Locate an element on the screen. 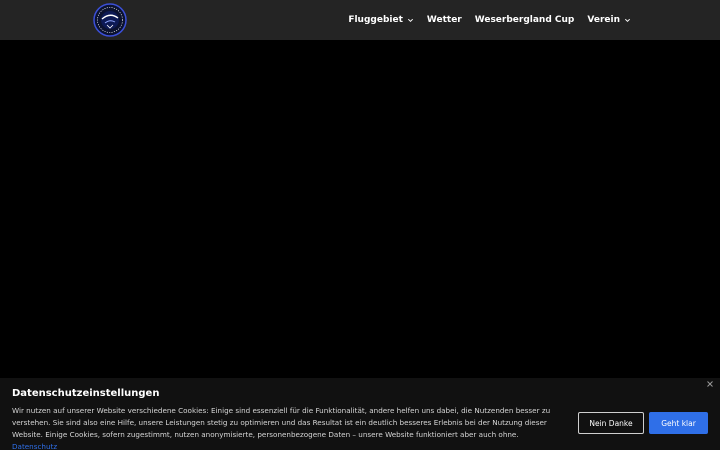 The width and height of the screenshot is (720, 450). nav-item-label: Wetter is located at coordinates (444, 20).